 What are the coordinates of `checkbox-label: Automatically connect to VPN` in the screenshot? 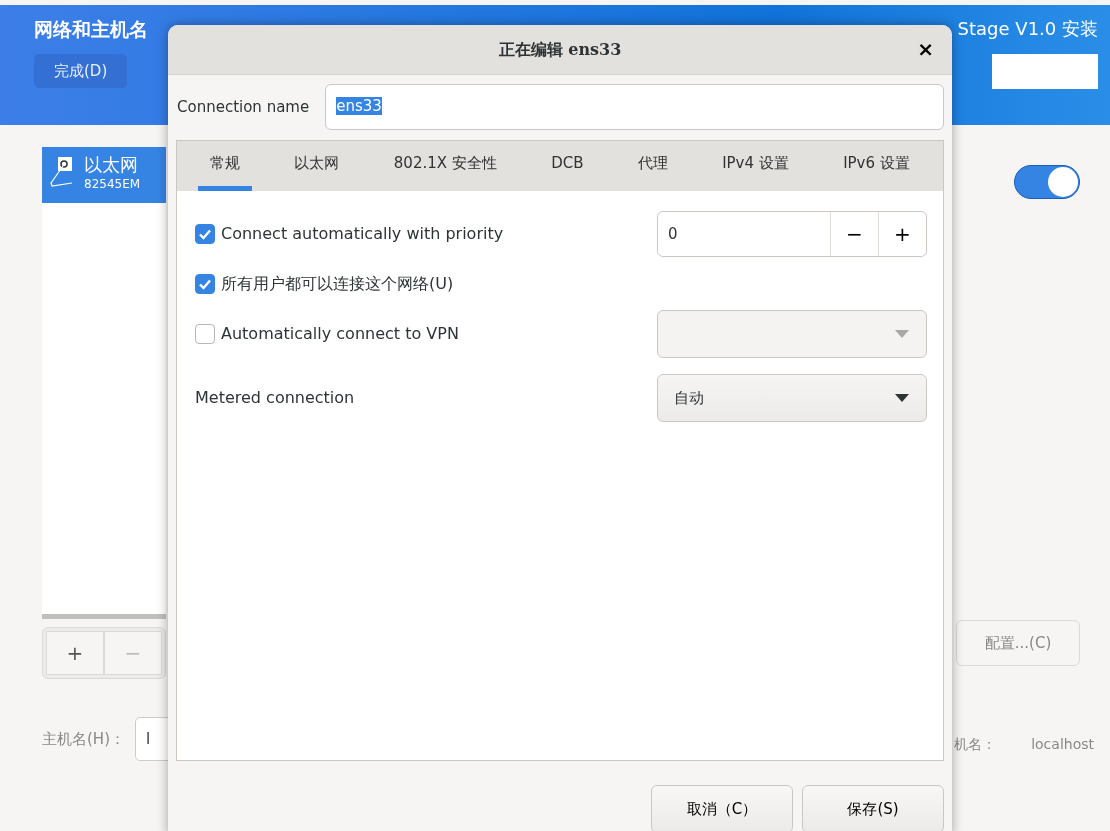 It's located at (340, 334).